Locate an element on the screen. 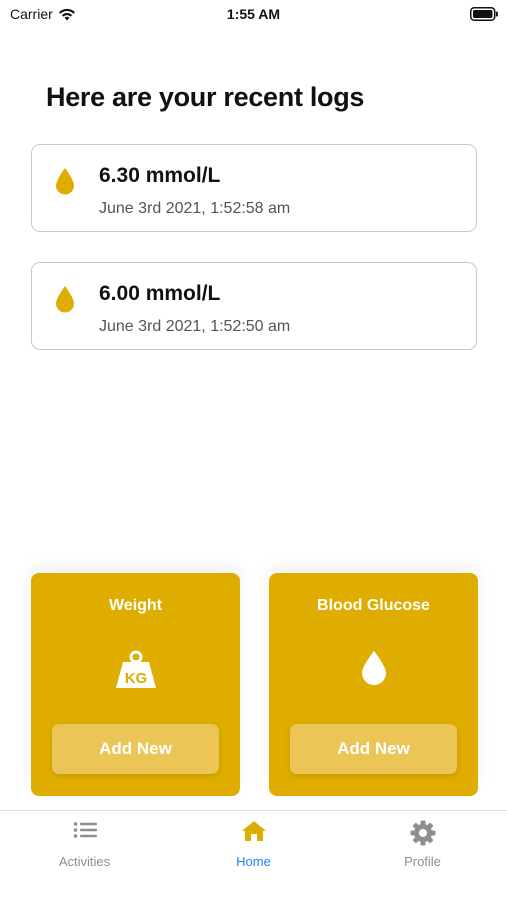  svg-text: KG is located at coordinates (135, 678).